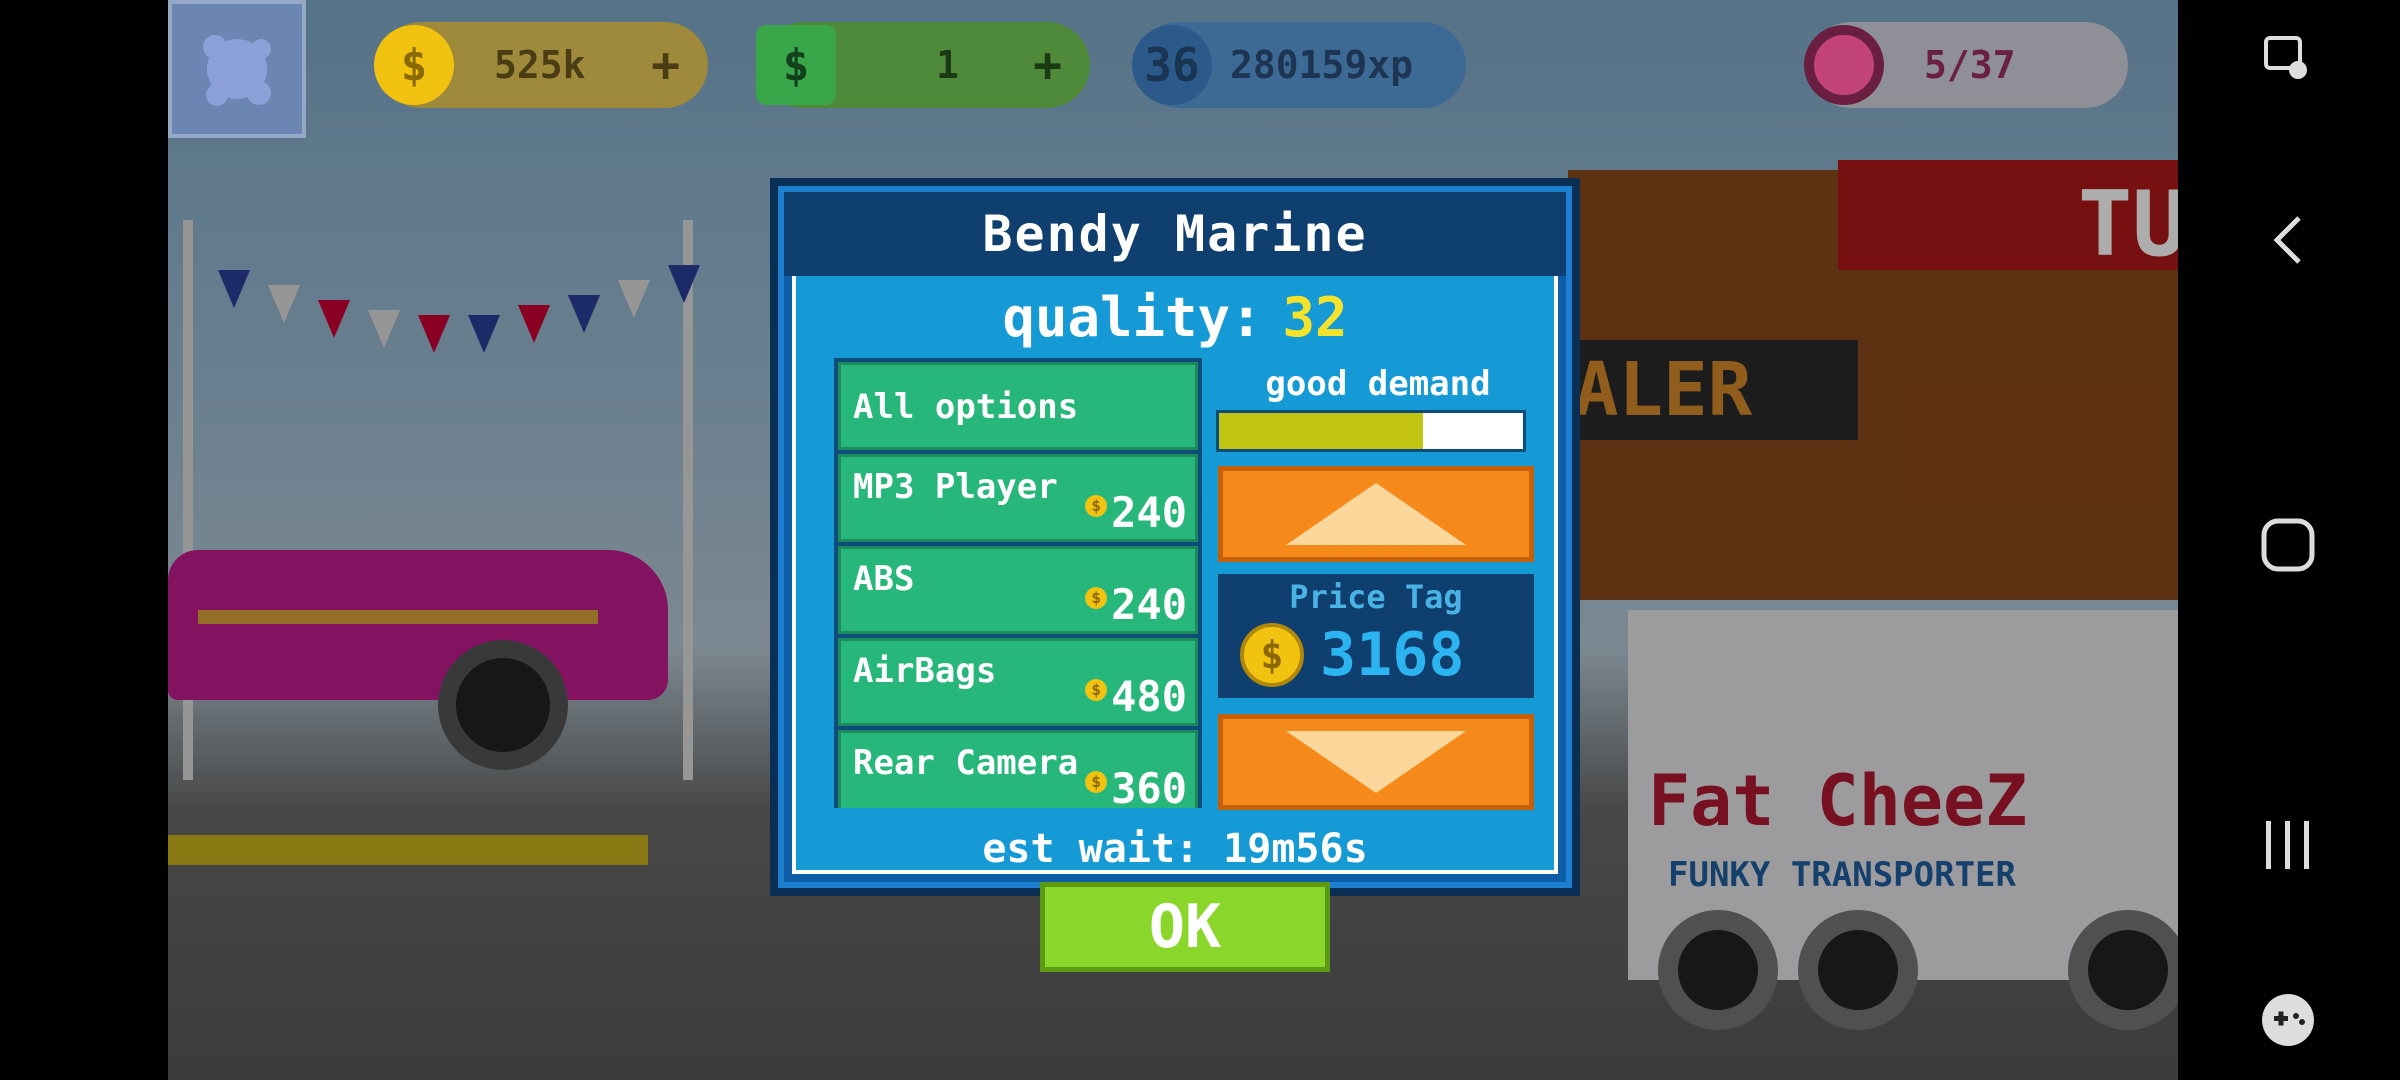  I want to click on wait-value: 19m56s, so click(1295, 849).